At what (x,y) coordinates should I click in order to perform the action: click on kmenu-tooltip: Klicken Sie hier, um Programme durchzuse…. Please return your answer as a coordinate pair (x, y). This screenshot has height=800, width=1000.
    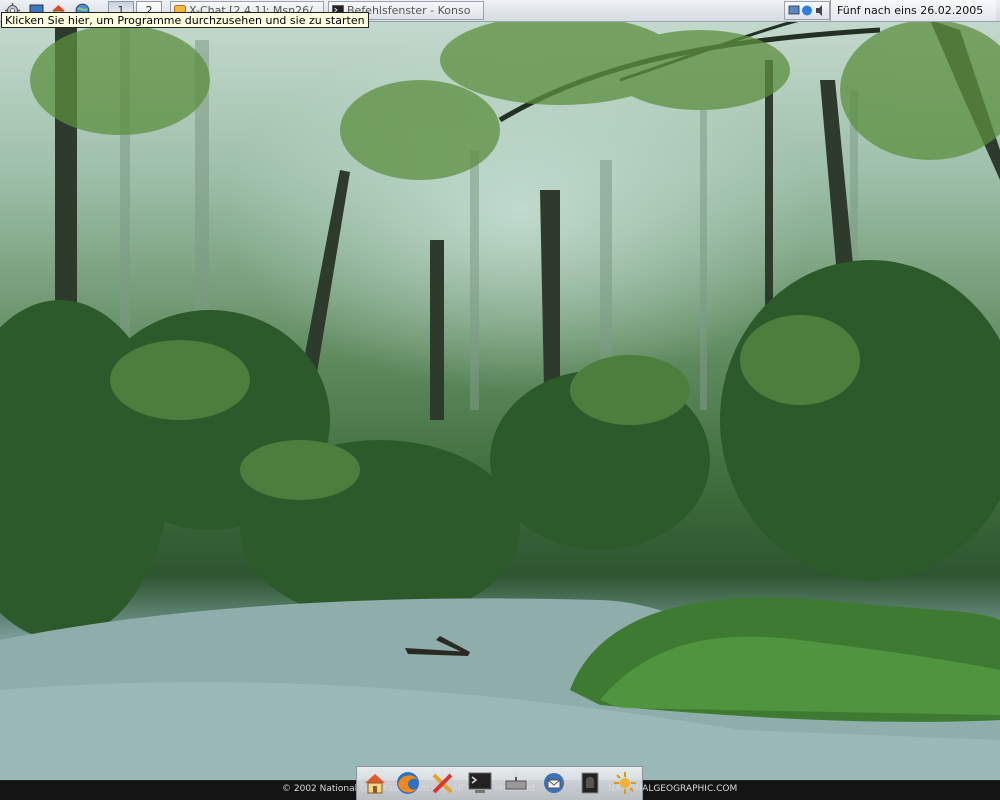
    Looking at the image, I should click on (185, 20).